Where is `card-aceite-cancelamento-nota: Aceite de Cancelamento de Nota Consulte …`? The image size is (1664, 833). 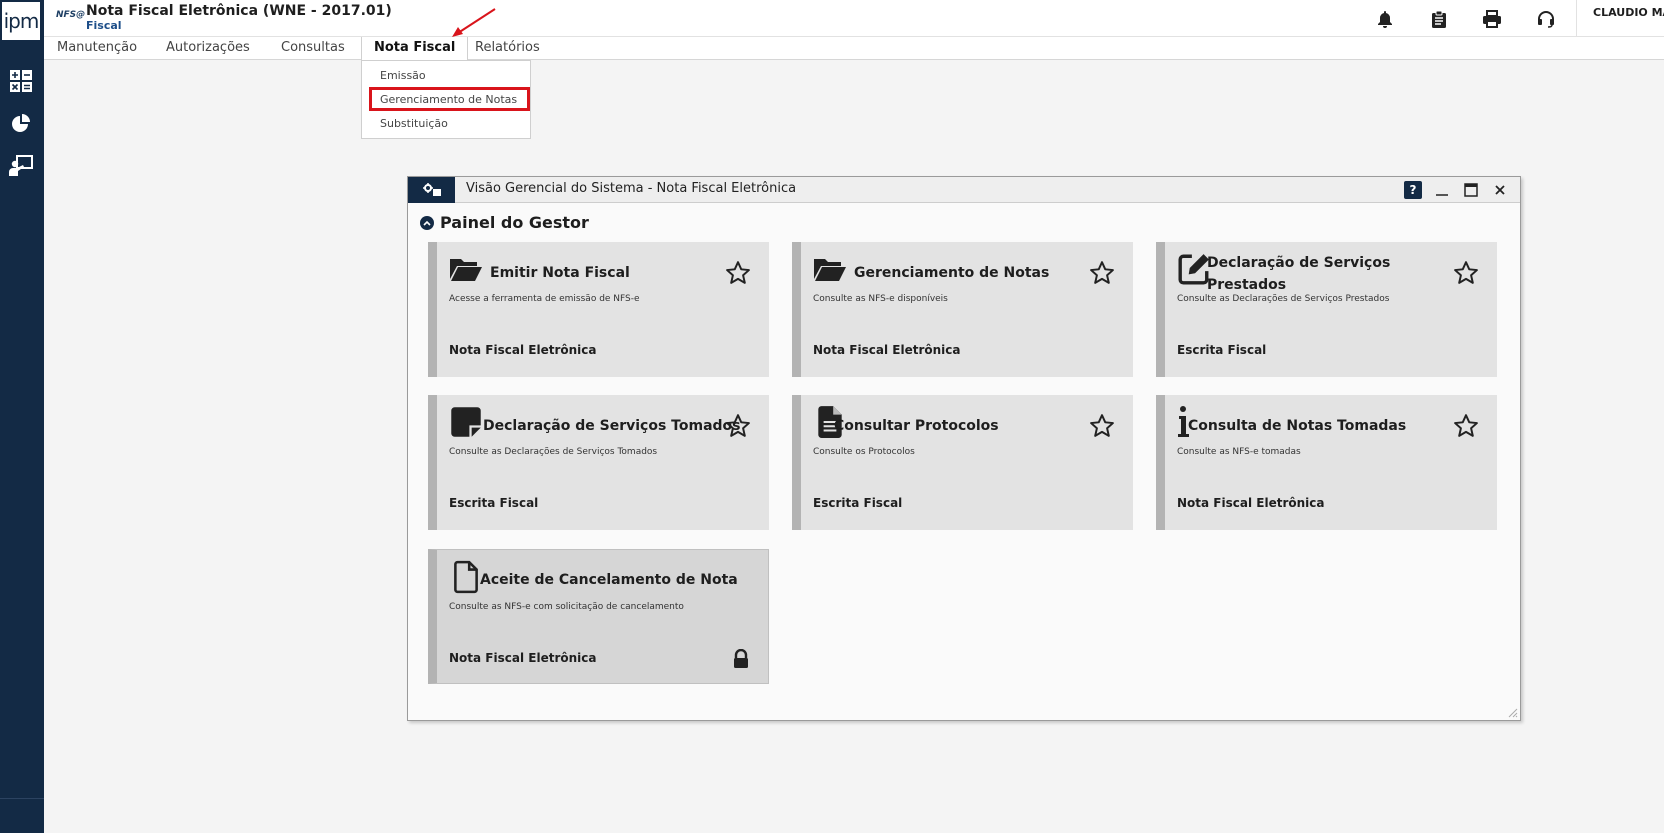 card-aceite-cancelamento-nota: Aceite de Cancelamento de Nota Consulte … is located at coordinates (598, 616).